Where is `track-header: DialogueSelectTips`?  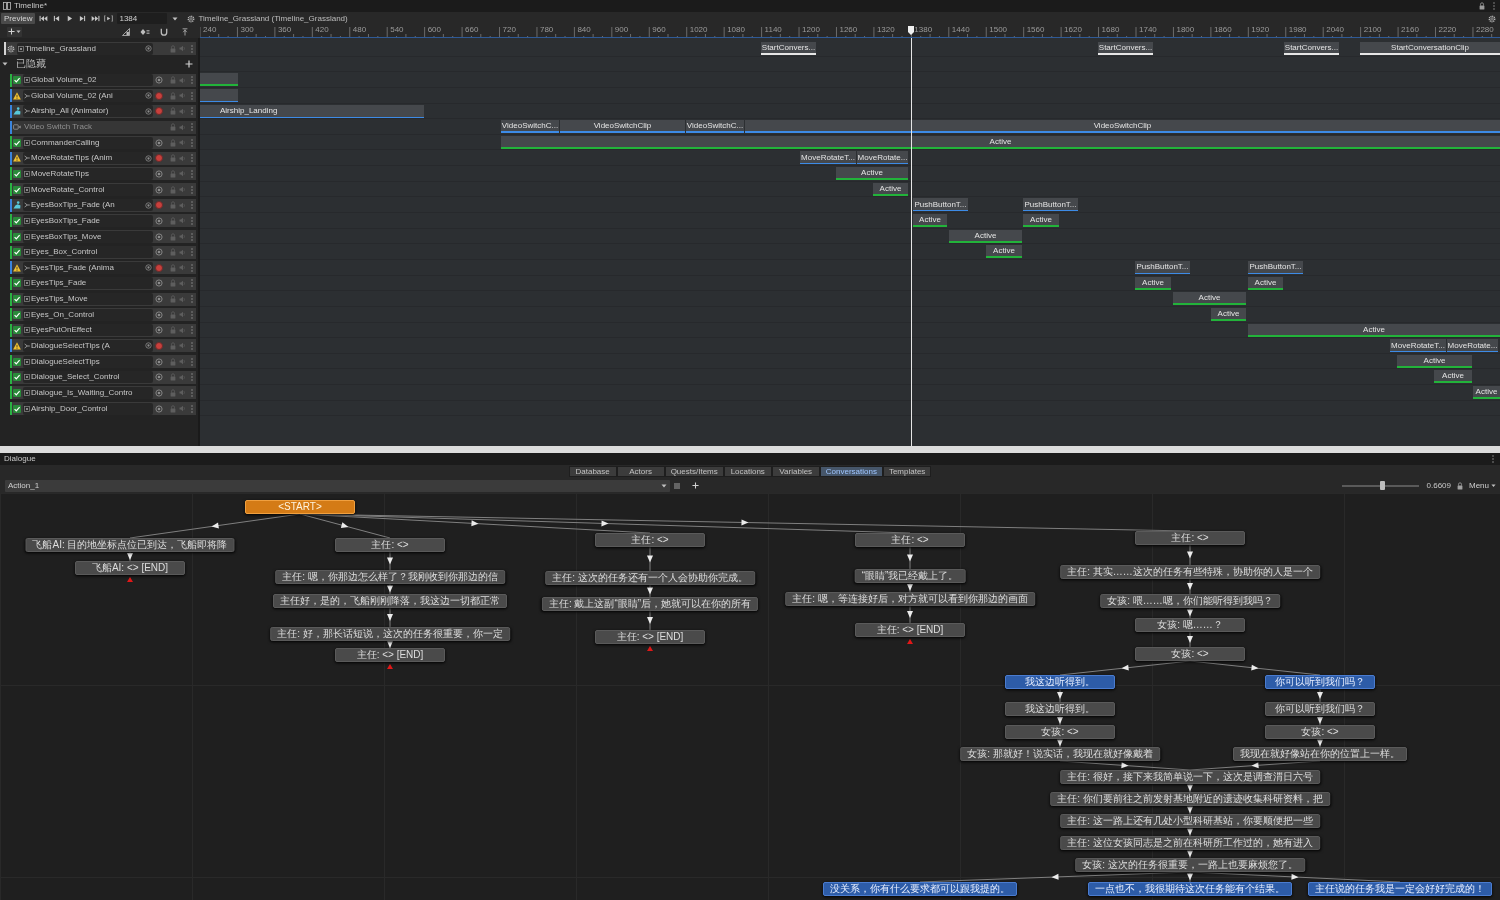 track-header: DialogueSelectTips is located at coordinates (103, 362).